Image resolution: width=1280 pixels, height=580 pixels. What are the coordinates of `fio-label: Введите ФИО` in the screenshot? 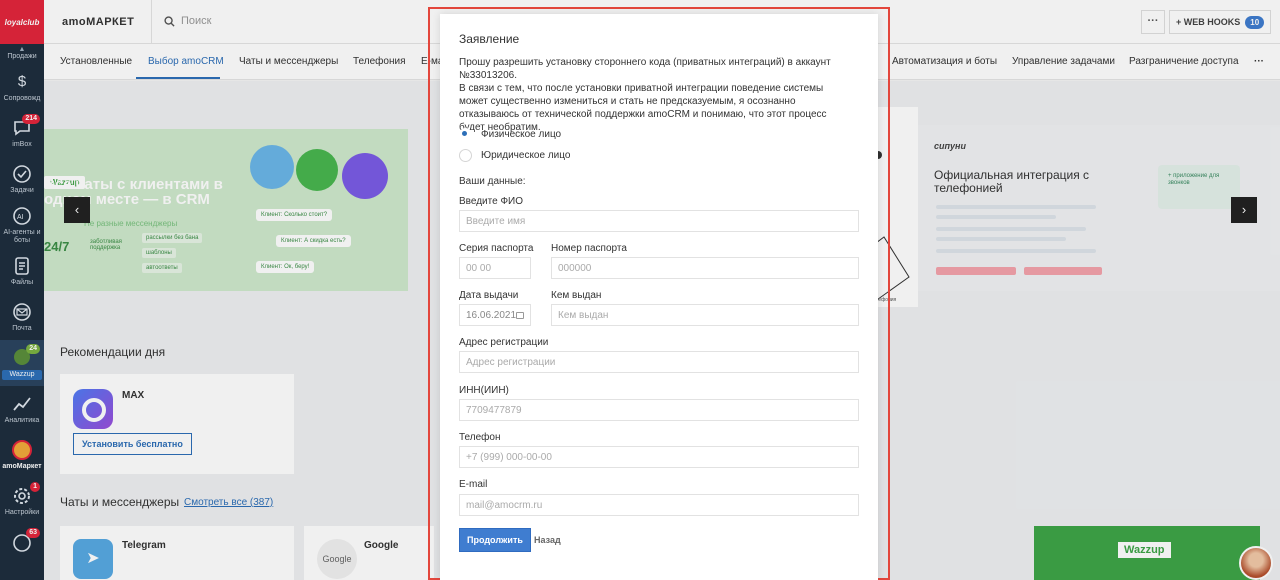 It's located at (491, 201).